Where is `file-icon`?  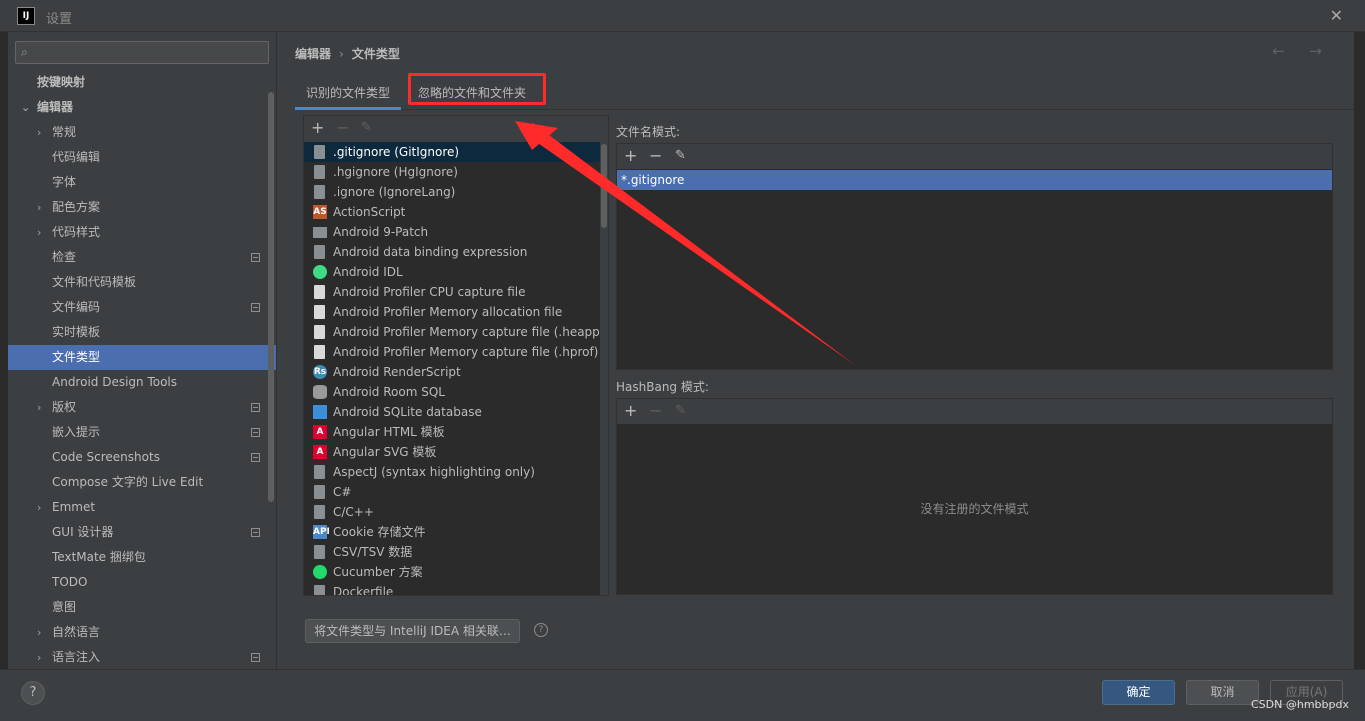 file-icon is located at coordinates (319, 512).